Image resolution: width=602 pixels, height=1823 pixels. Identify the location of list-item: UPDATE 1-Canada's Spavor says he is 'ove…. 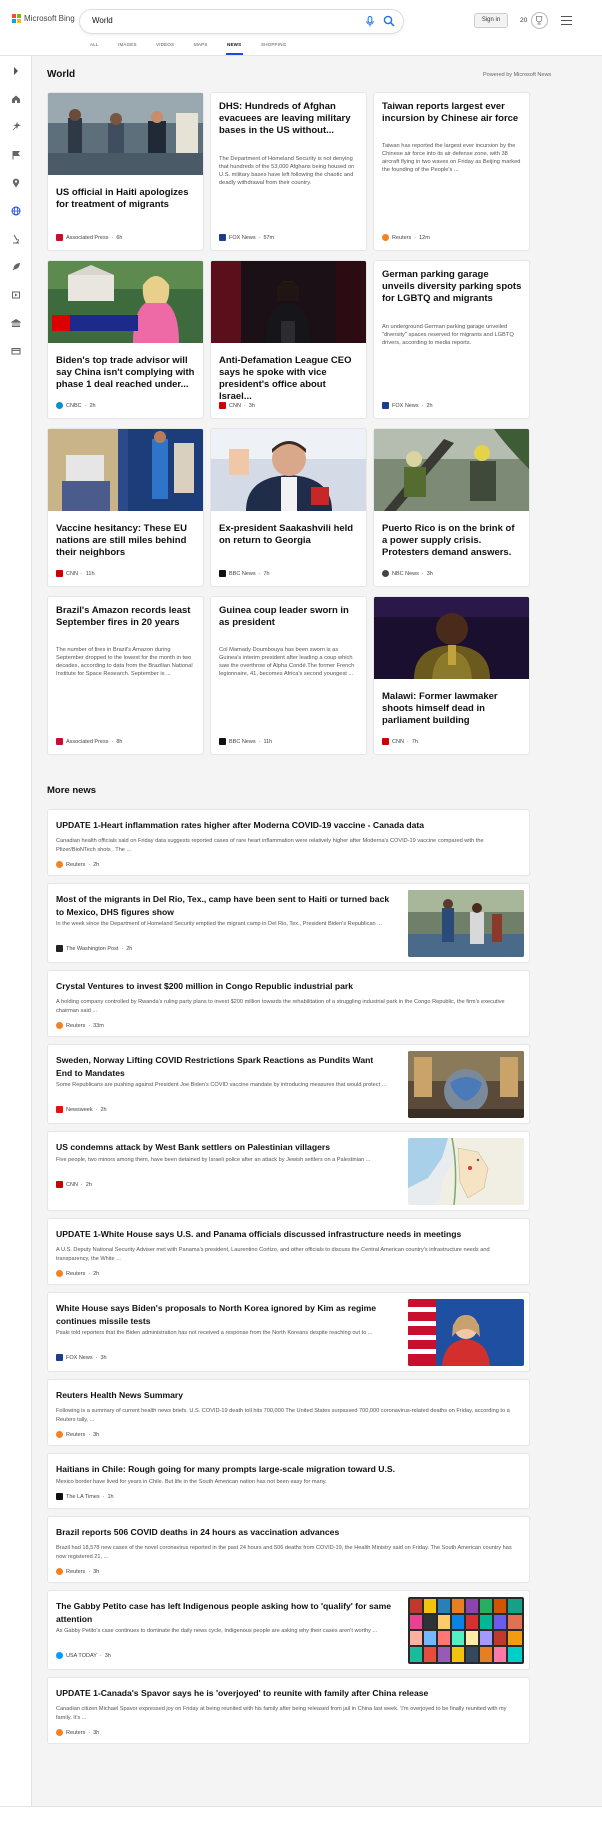
(288, 1710).